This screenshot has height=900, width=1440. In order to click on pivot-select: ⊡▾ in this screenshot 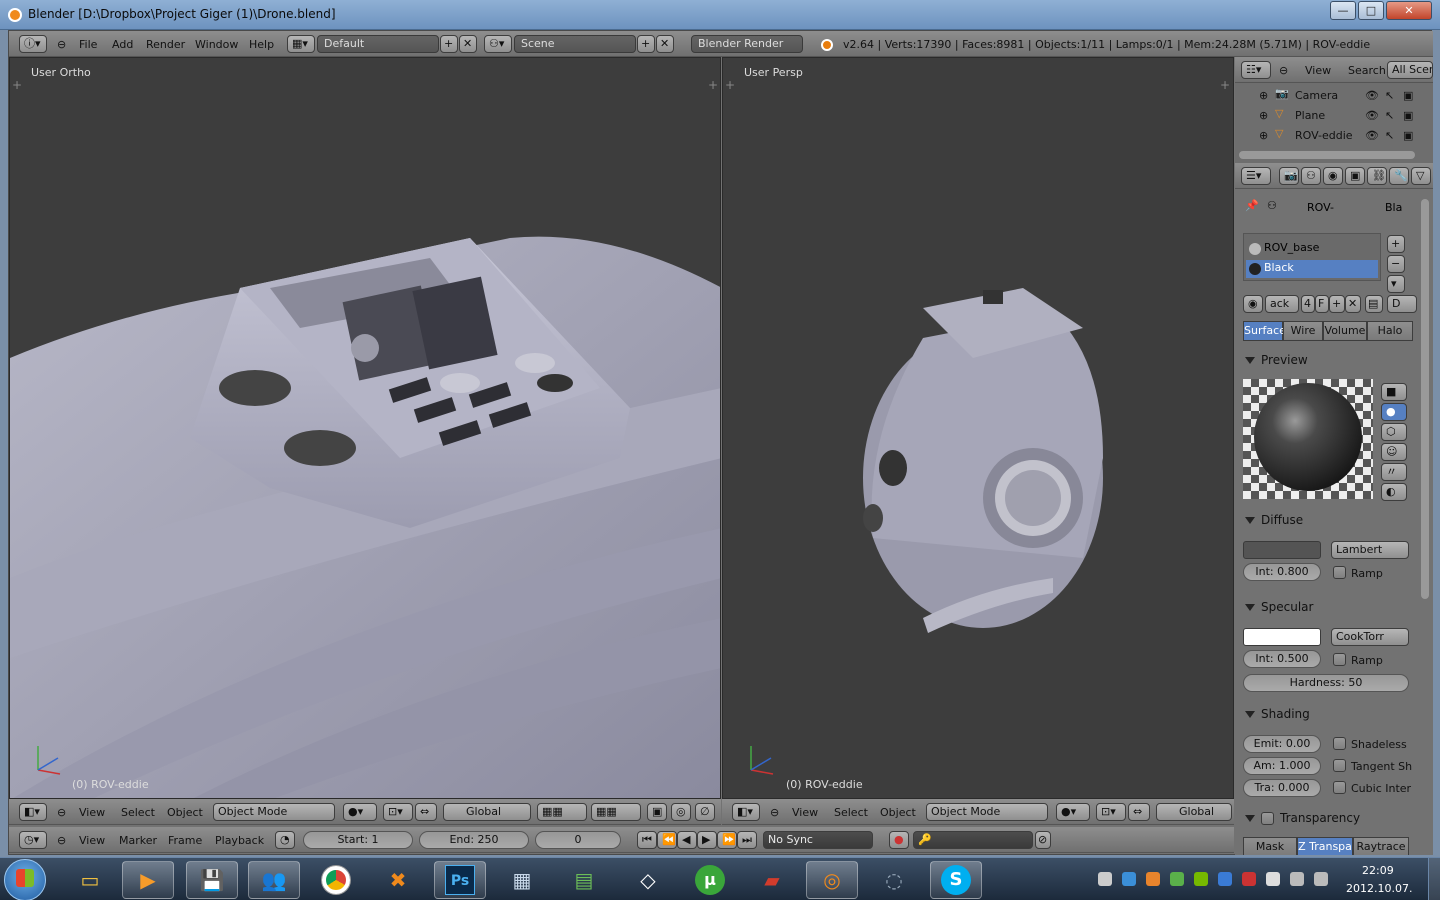, I will do `click(398, 812)`.